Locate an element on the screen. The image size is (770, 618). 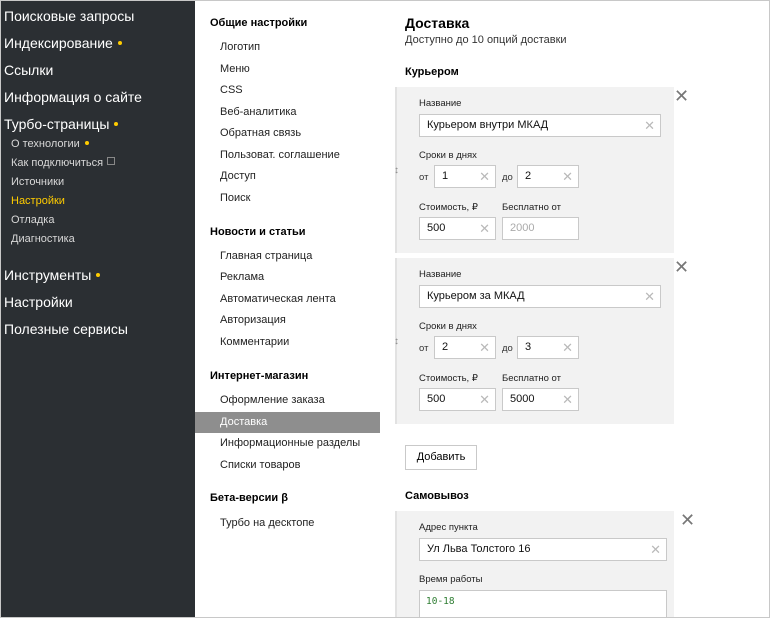
sidebar-subitem-settings: Настройки is located at coordinates (38, 201).